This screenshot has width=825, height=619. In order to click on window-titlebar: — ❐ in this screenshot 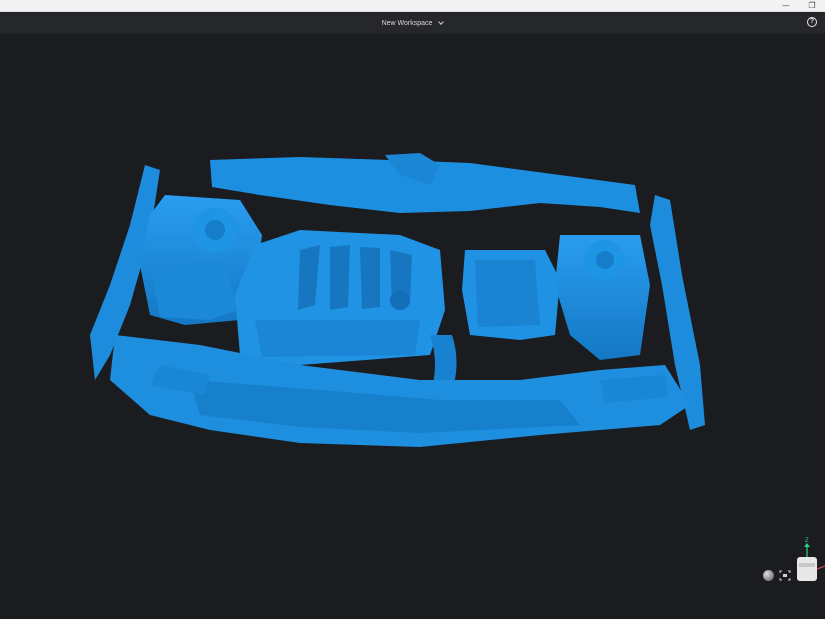, I will do `click(412, 6)`.